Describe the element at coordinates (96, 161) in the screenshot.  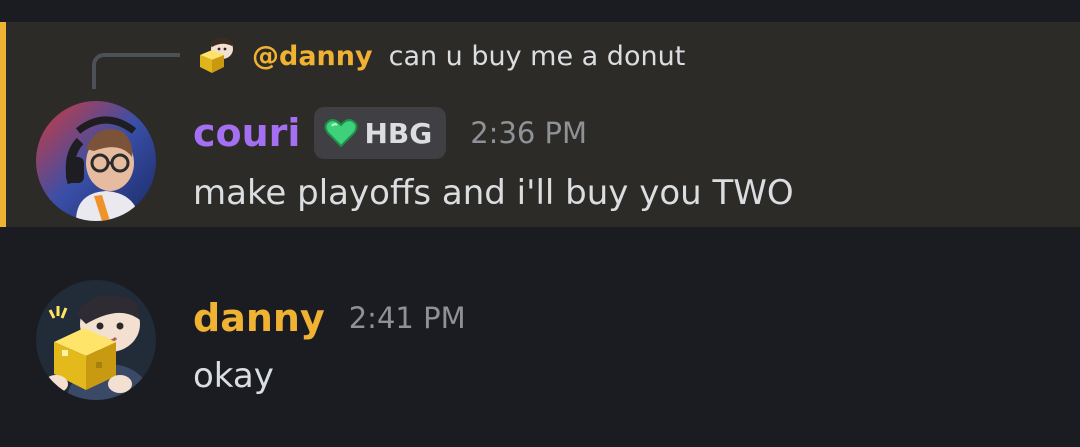
I see `avatar-couri` at that location.